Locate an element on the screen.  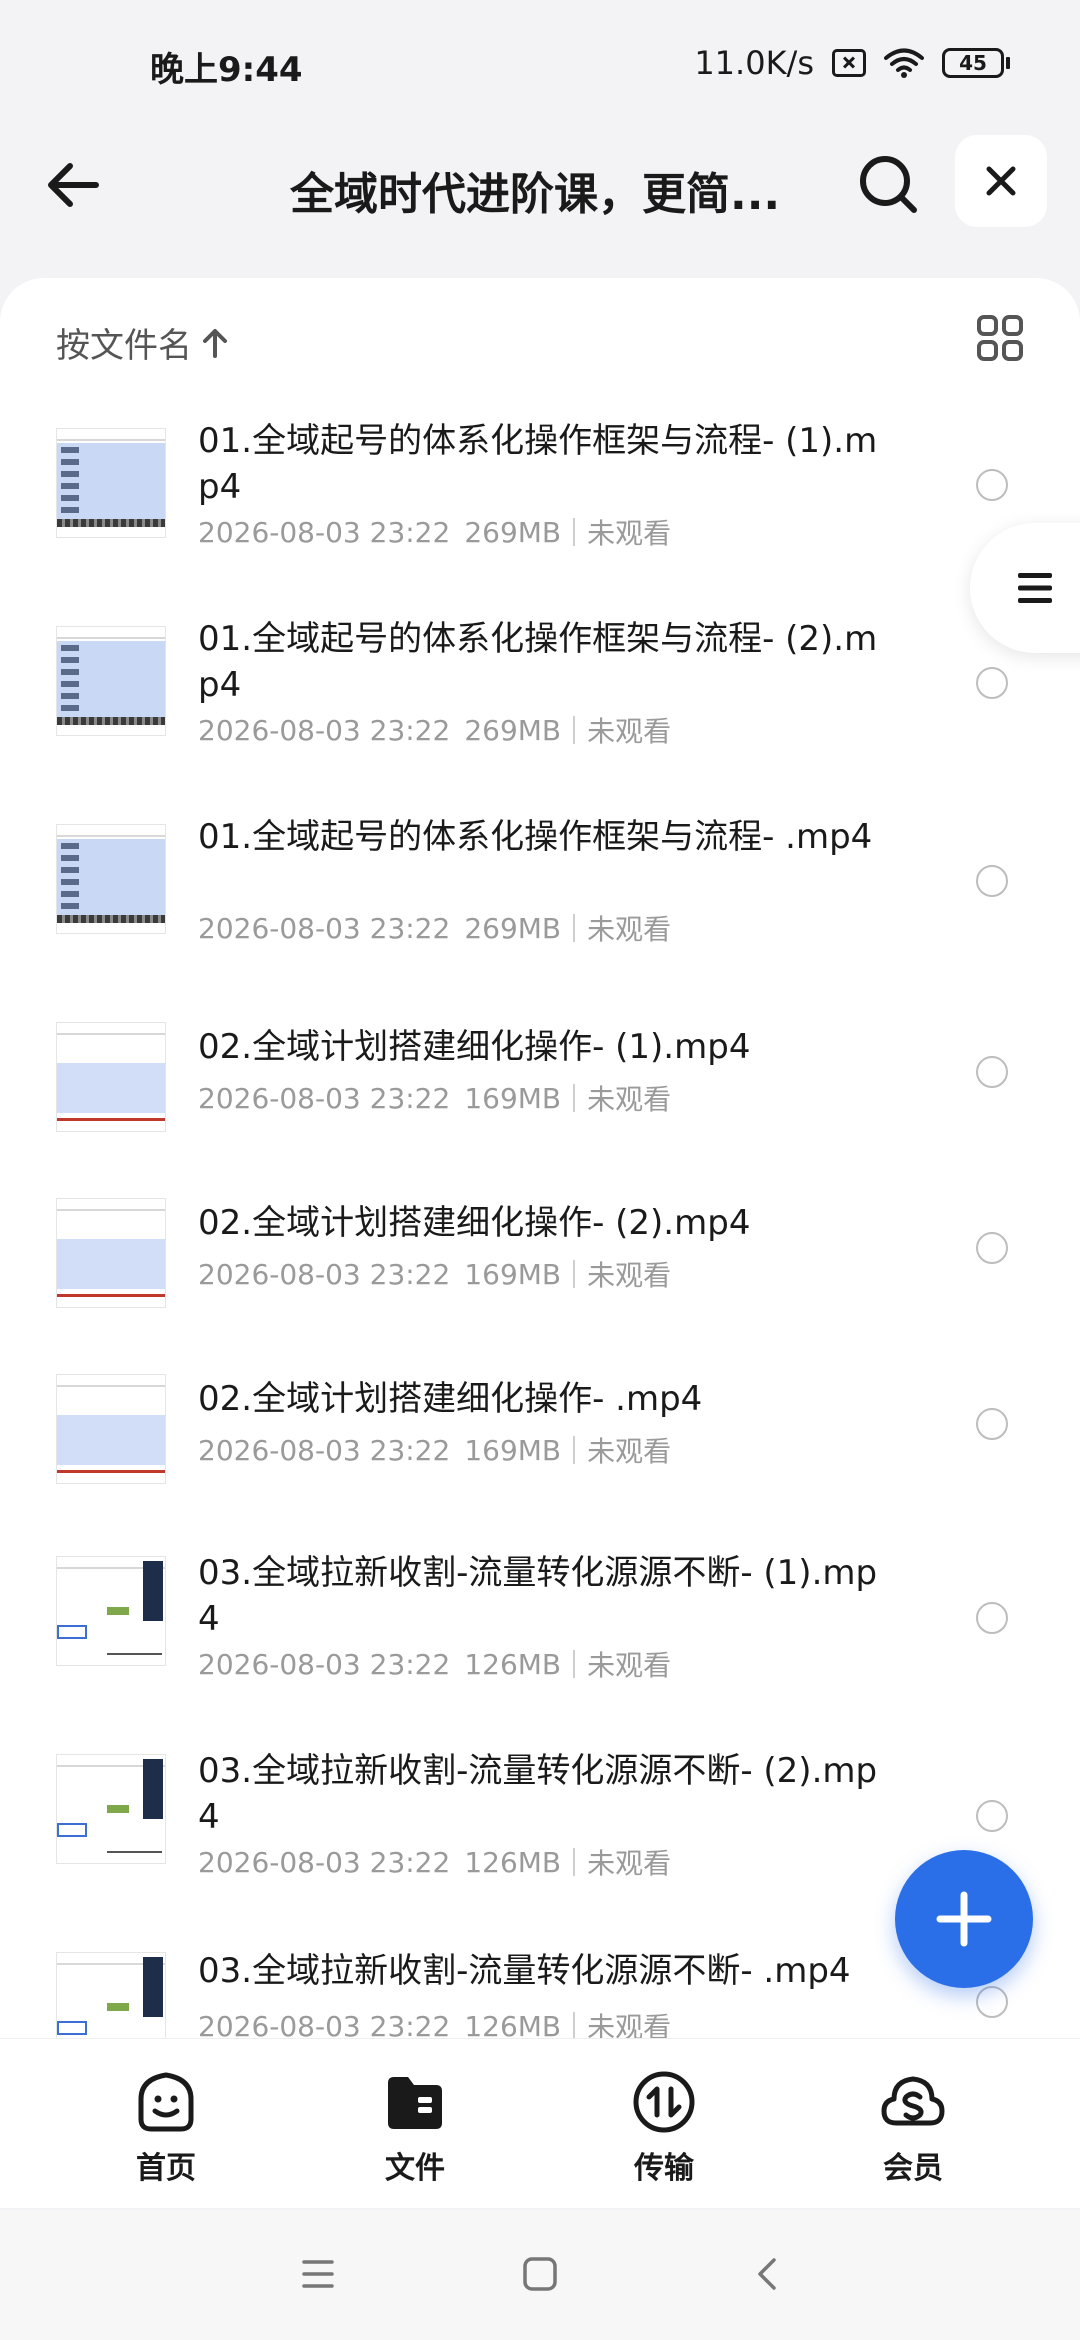
search-button is located at coordinates (888, 184).